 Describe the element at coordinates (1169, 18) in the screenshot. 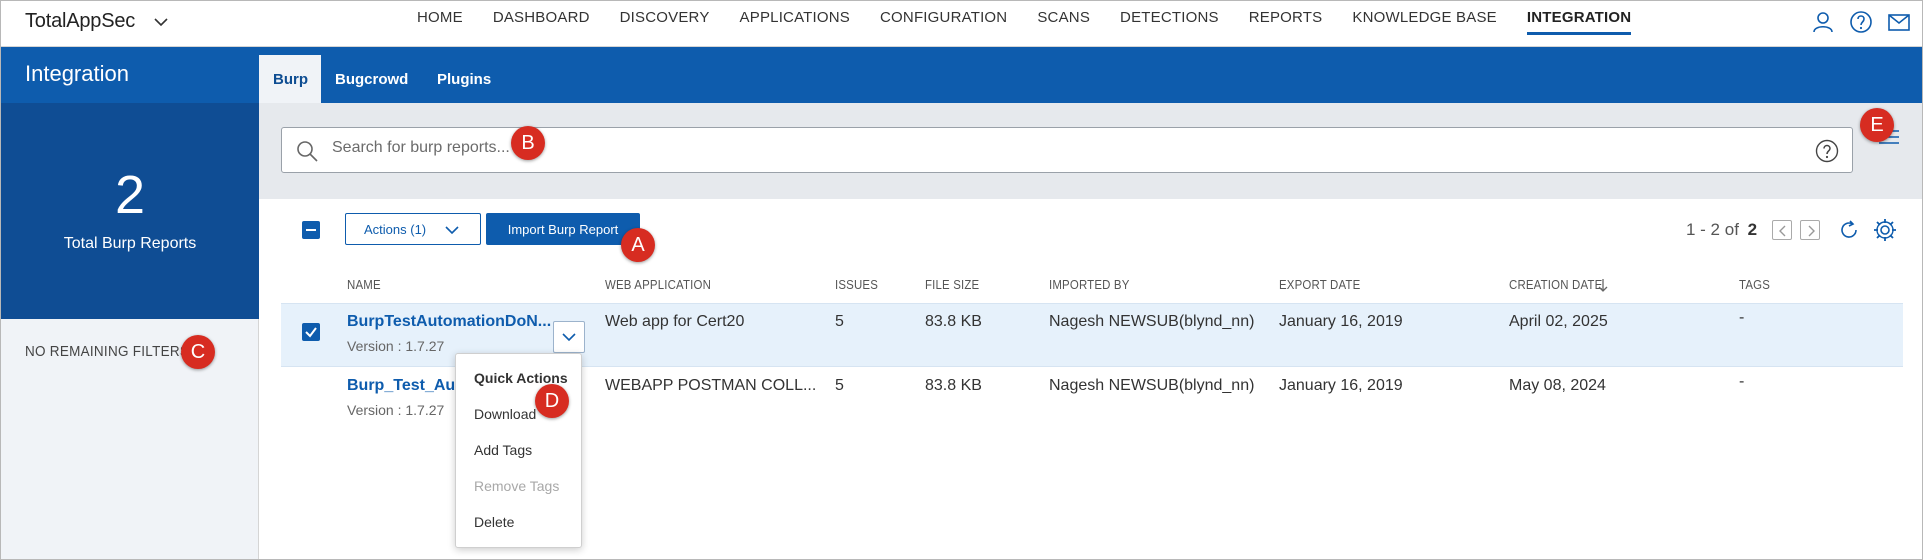

I see `nav-detections: DETECTIONS` at that location.